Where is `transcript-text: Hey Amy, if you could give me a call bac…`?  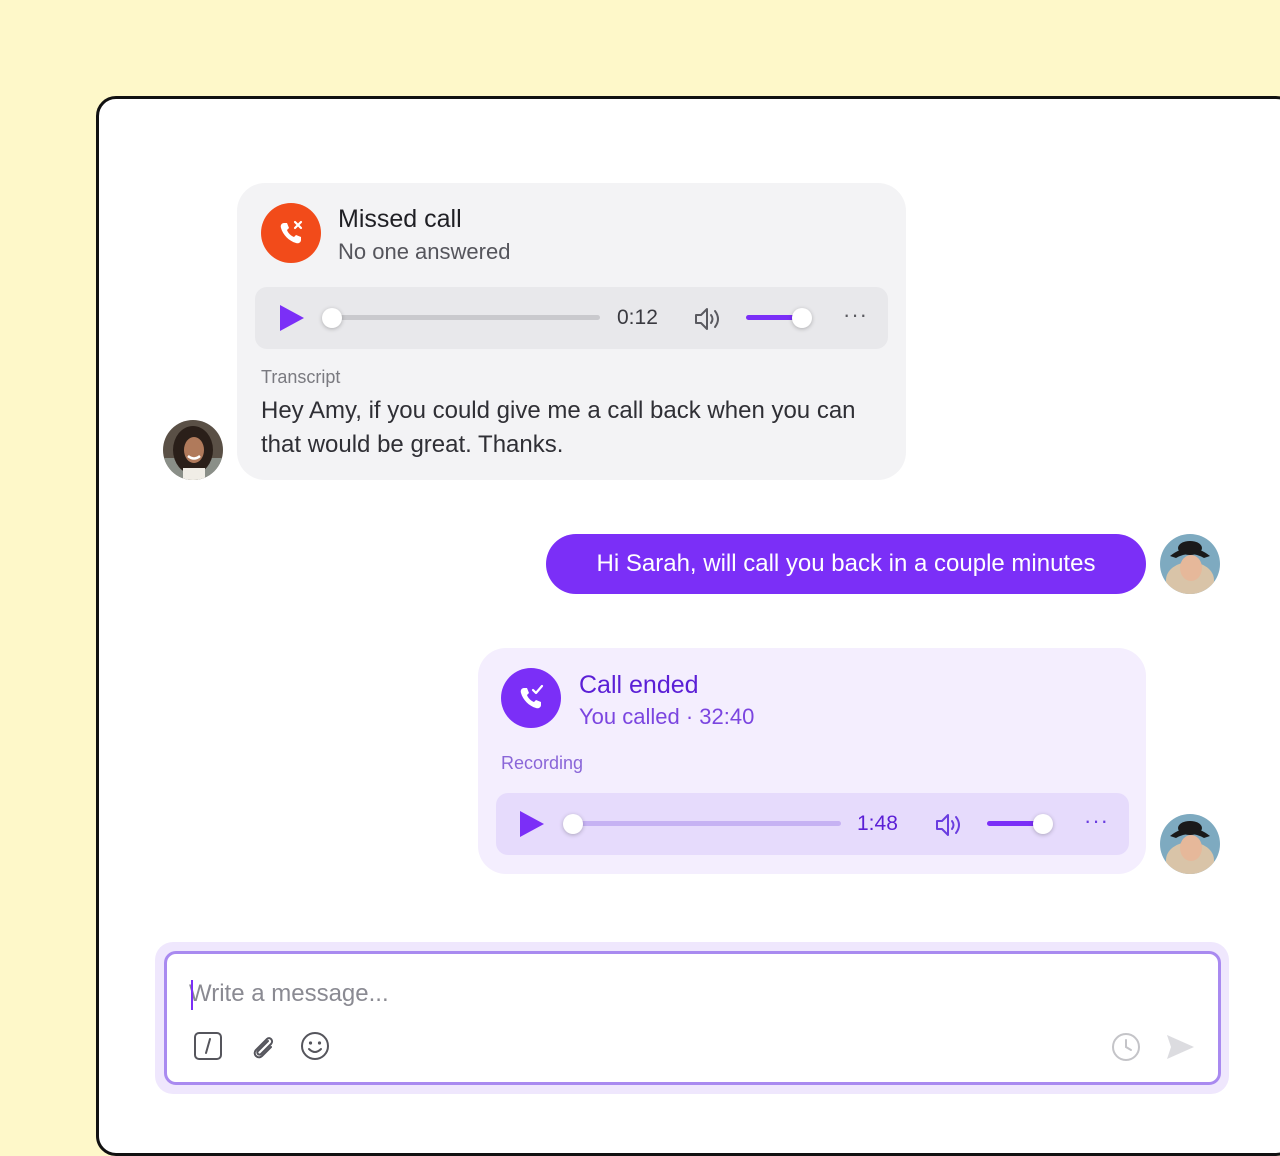 transcript-text: Hey Amy, if you could give me a call bac… is located at coordinates (558, 427).